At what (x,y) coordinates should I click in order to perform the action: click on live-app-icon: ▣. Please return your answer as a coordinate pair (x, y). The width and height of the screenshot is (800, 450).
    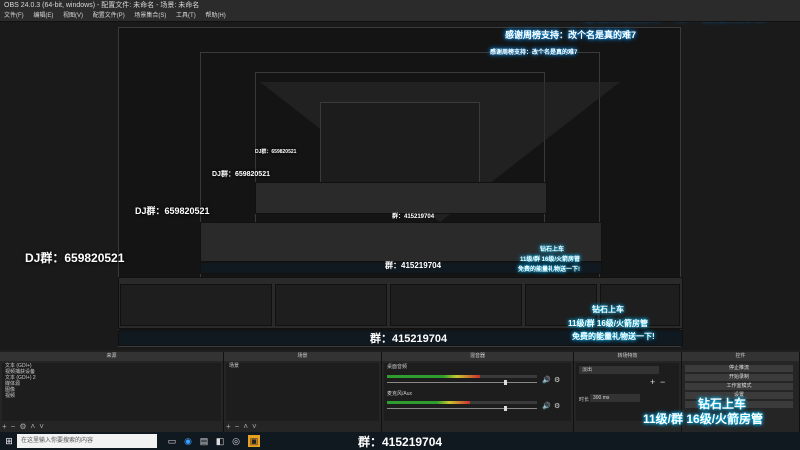
    Looking at the image, I should click on (254, 441).